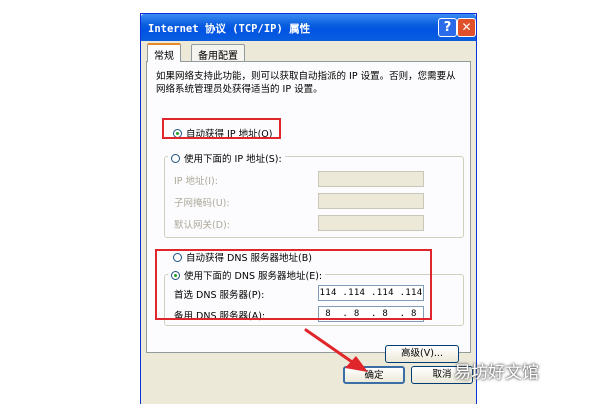 This screenshot has width=600, height=404. What do you see at coordinates (336, 350) in the screenshot?
I see `arrow-annotation-icon` at bounding box center [336, 350].